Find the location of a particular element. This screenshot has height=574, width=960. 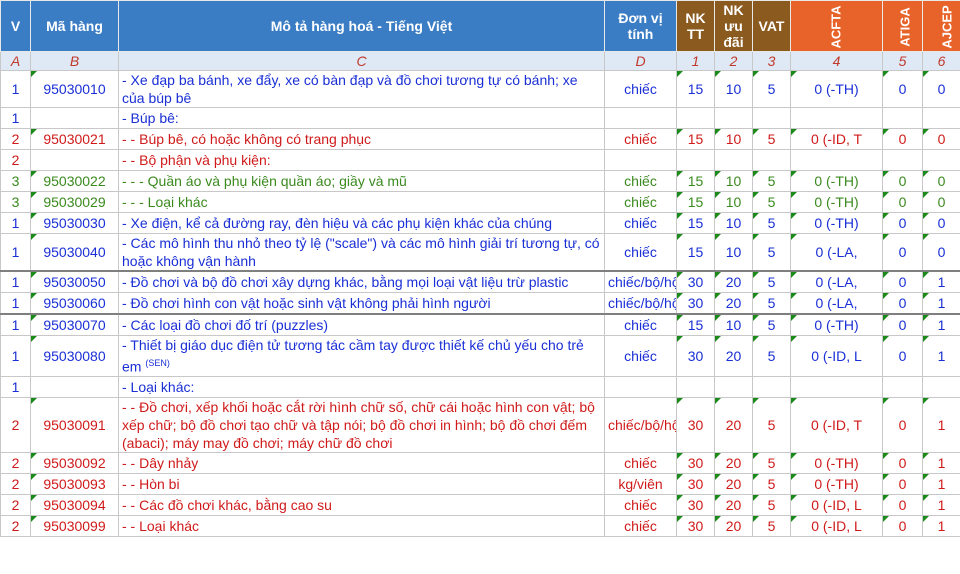

row-code: 95030060 is located at coordinates (74, 303).